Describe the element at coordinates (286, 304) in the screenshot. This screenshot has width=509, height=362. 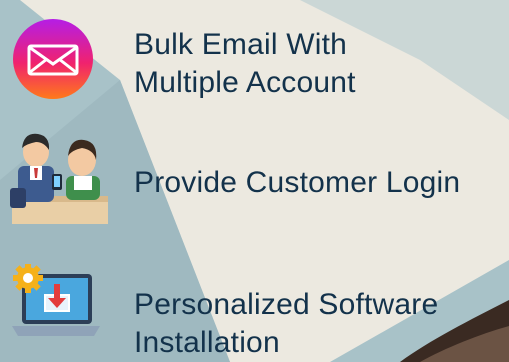
I see `feature-installation-line1: Personalized Software` at that location.